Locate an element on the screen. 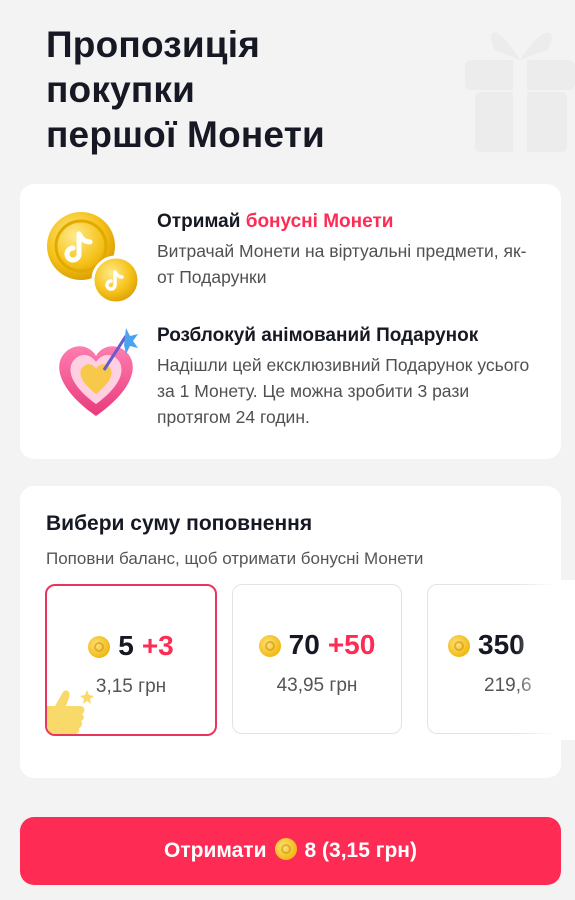 Image resolution: width=575 pixels, height=900 pixels. package-option-70: 70 +50 43,95 грн is located at coordinates (317, 659).